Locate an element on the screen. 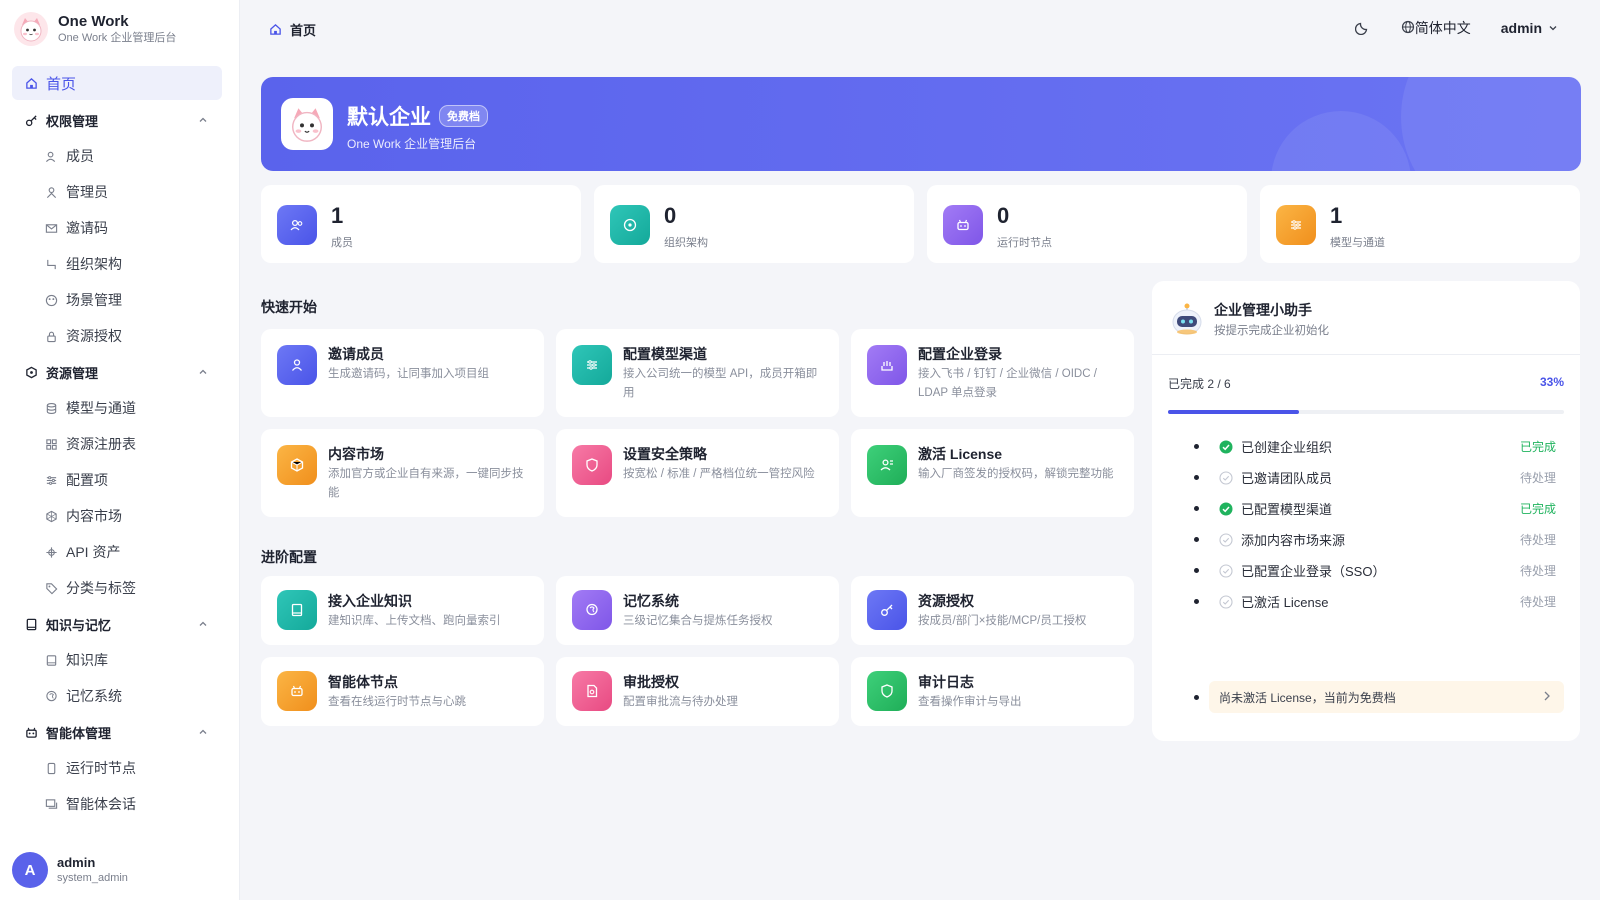 This screenshot has height=900, width=1600. card-desc: 添加官方或企业自有来源，一键同步技能 is located at coordinates (426, 483).